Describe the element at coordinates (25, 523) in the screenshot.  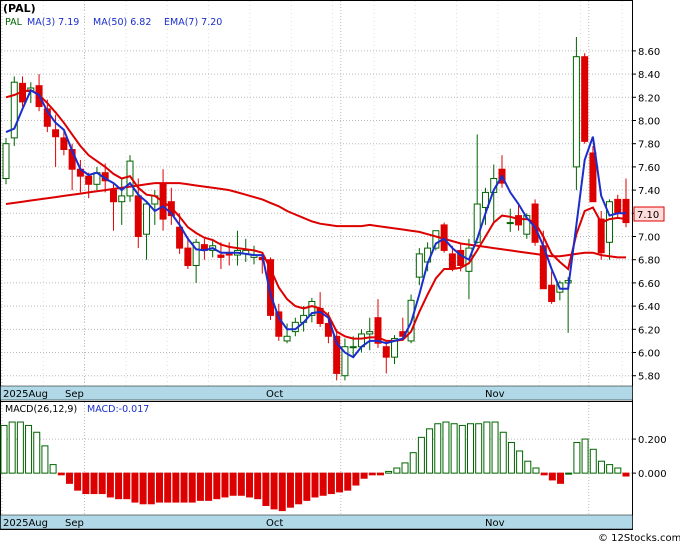
I see `date-label-aug-2: 2025Aug` at that location.